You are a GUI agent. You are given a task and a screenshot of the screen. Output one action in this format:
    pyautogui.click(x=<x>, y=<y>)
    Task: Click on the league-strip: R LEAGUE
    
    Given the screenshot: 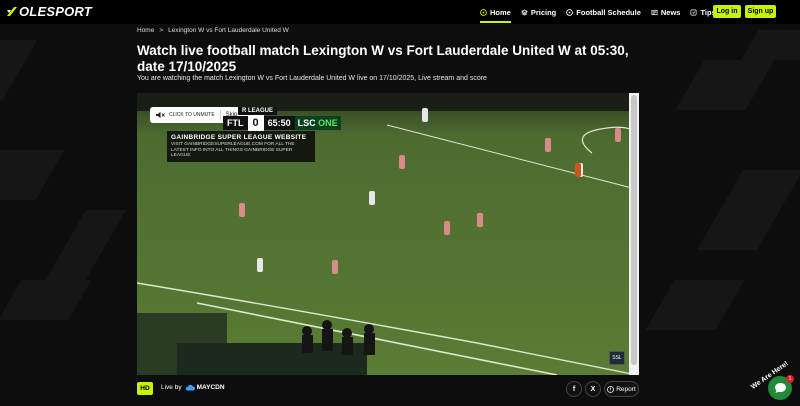 What is the action you would take?
    pyautogui.click(x=258, y=111)
    